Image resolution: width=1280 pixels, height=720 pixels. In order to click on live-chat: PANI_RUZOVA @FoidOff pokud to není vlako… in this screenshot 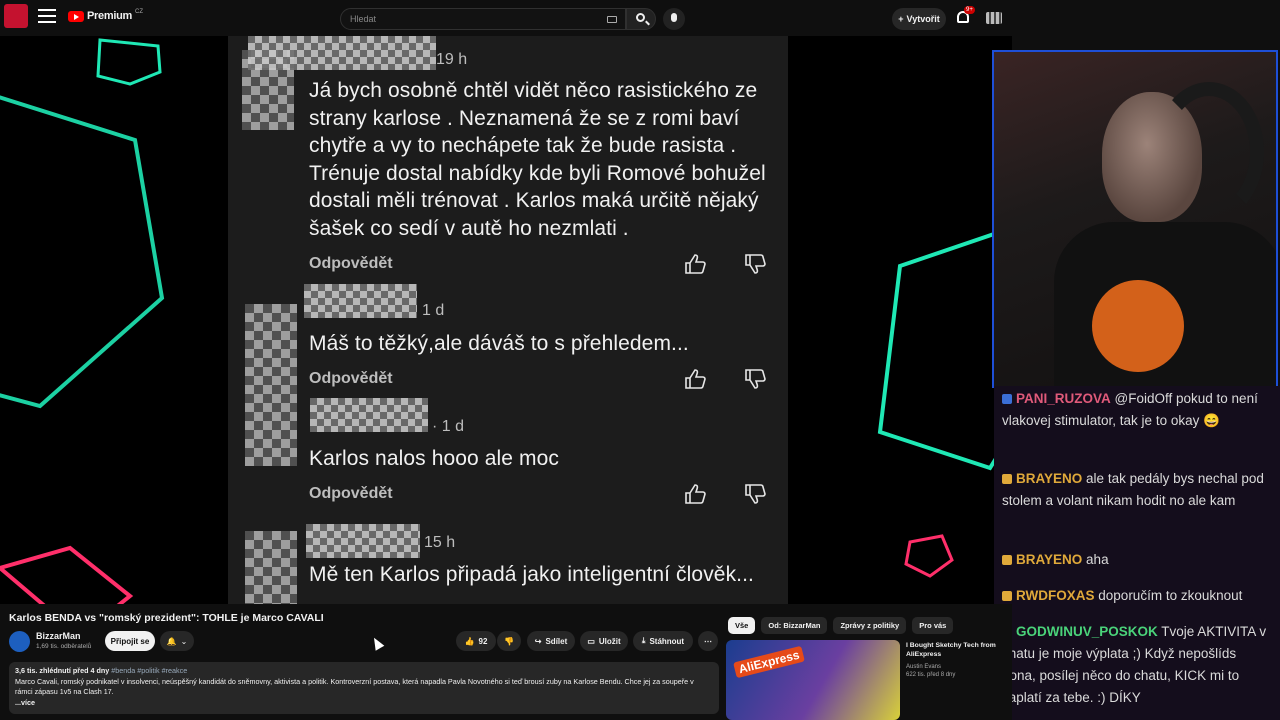, I will do `click(1137, 553)`.